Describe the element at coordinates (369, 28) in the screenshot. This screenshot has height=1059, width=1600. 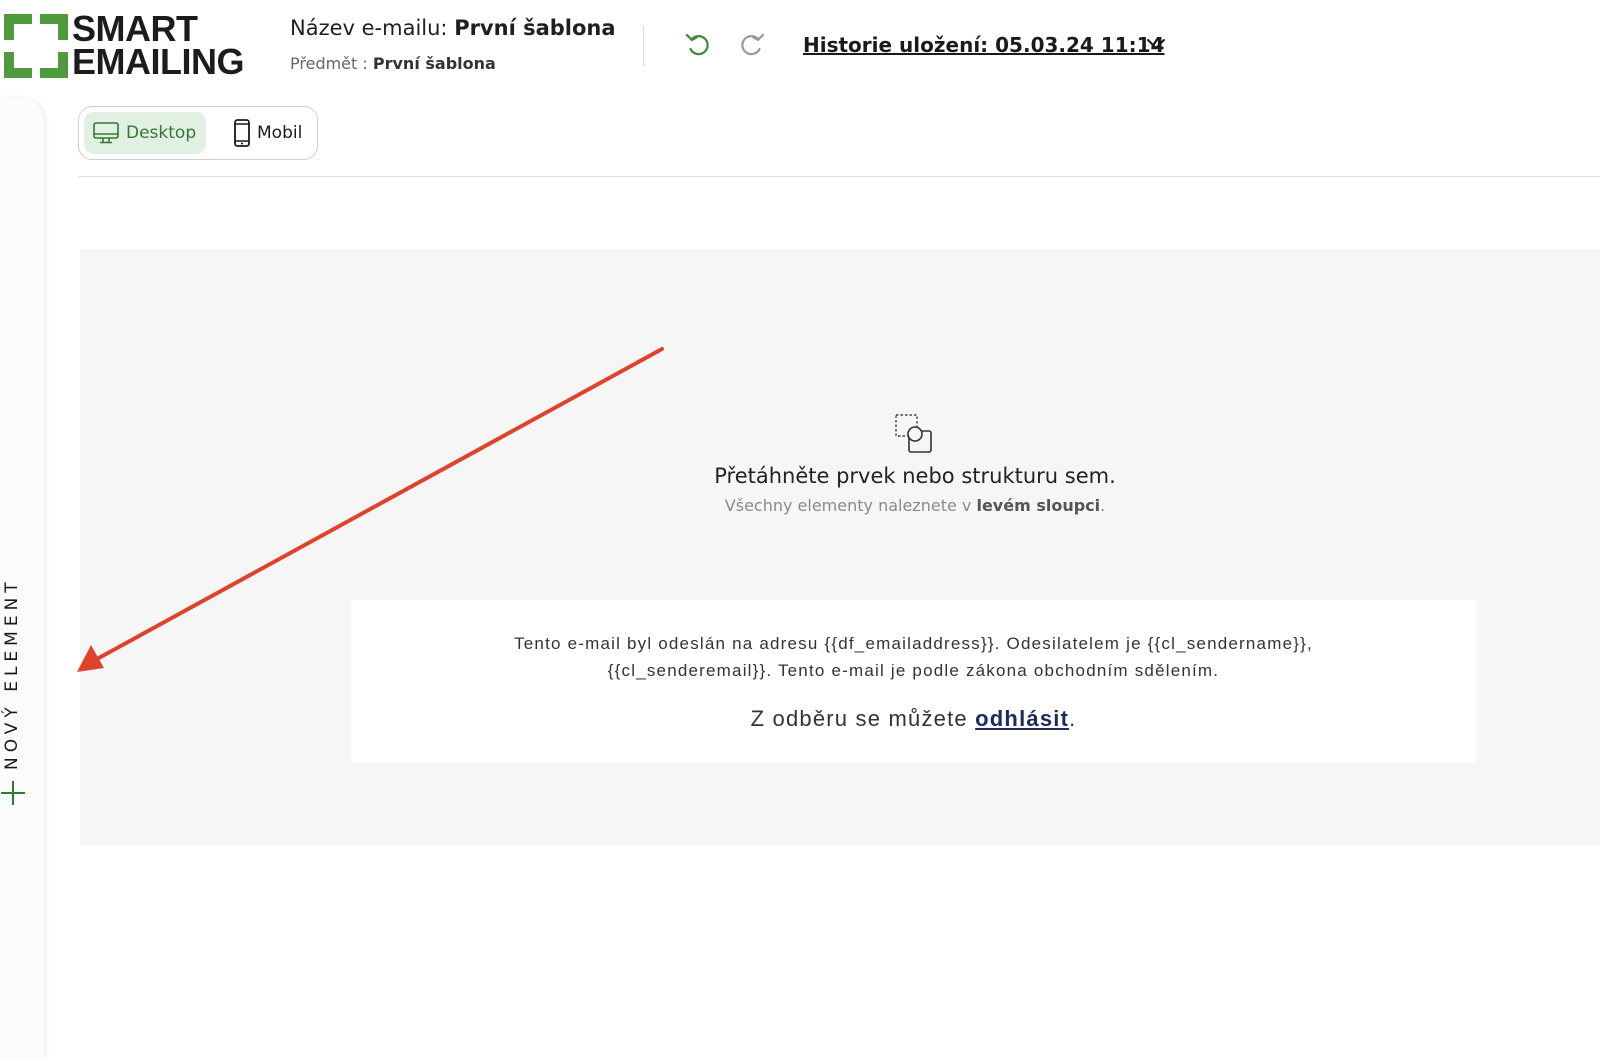
I see `email-name-label: Název e-mailu:` at that location.